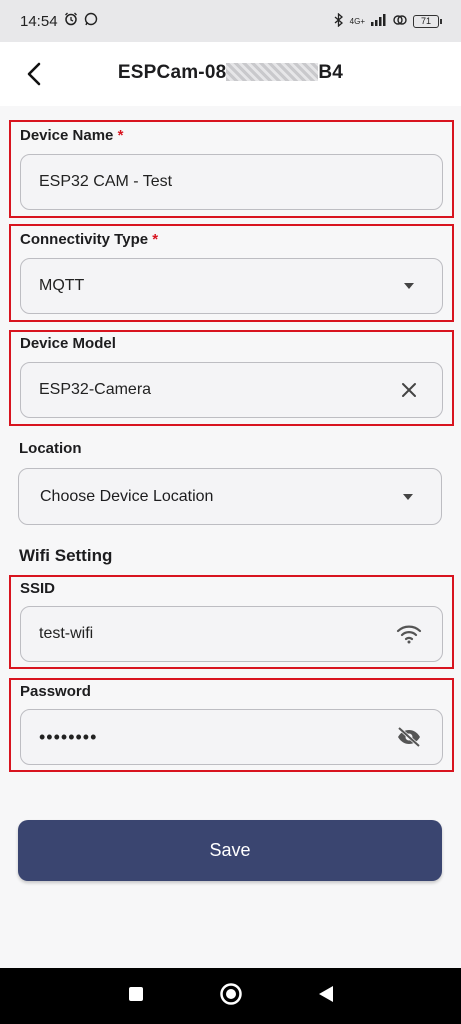  I want to click on status-time: 14:54, so click(39, 21).